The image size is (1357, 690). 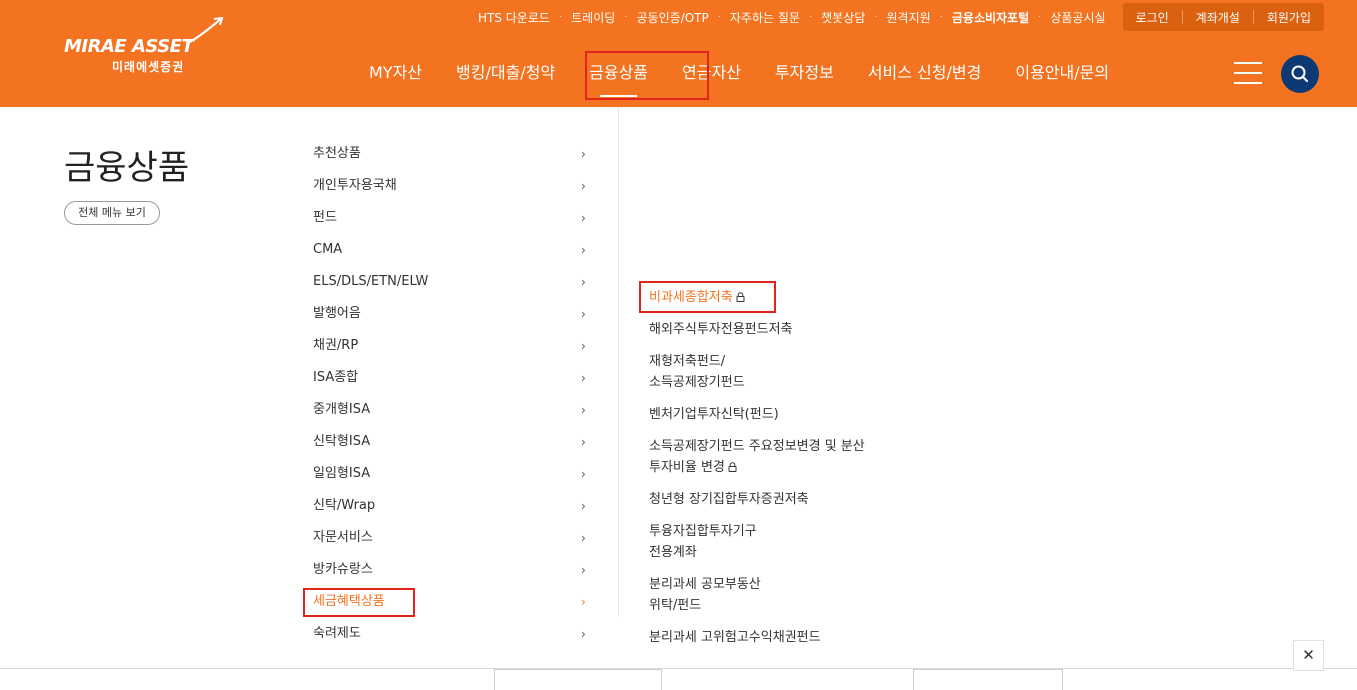 What do you see at coordinates (732, 465) in the screenshot?
I see `lock-icon` at bounding box center [732, 465].